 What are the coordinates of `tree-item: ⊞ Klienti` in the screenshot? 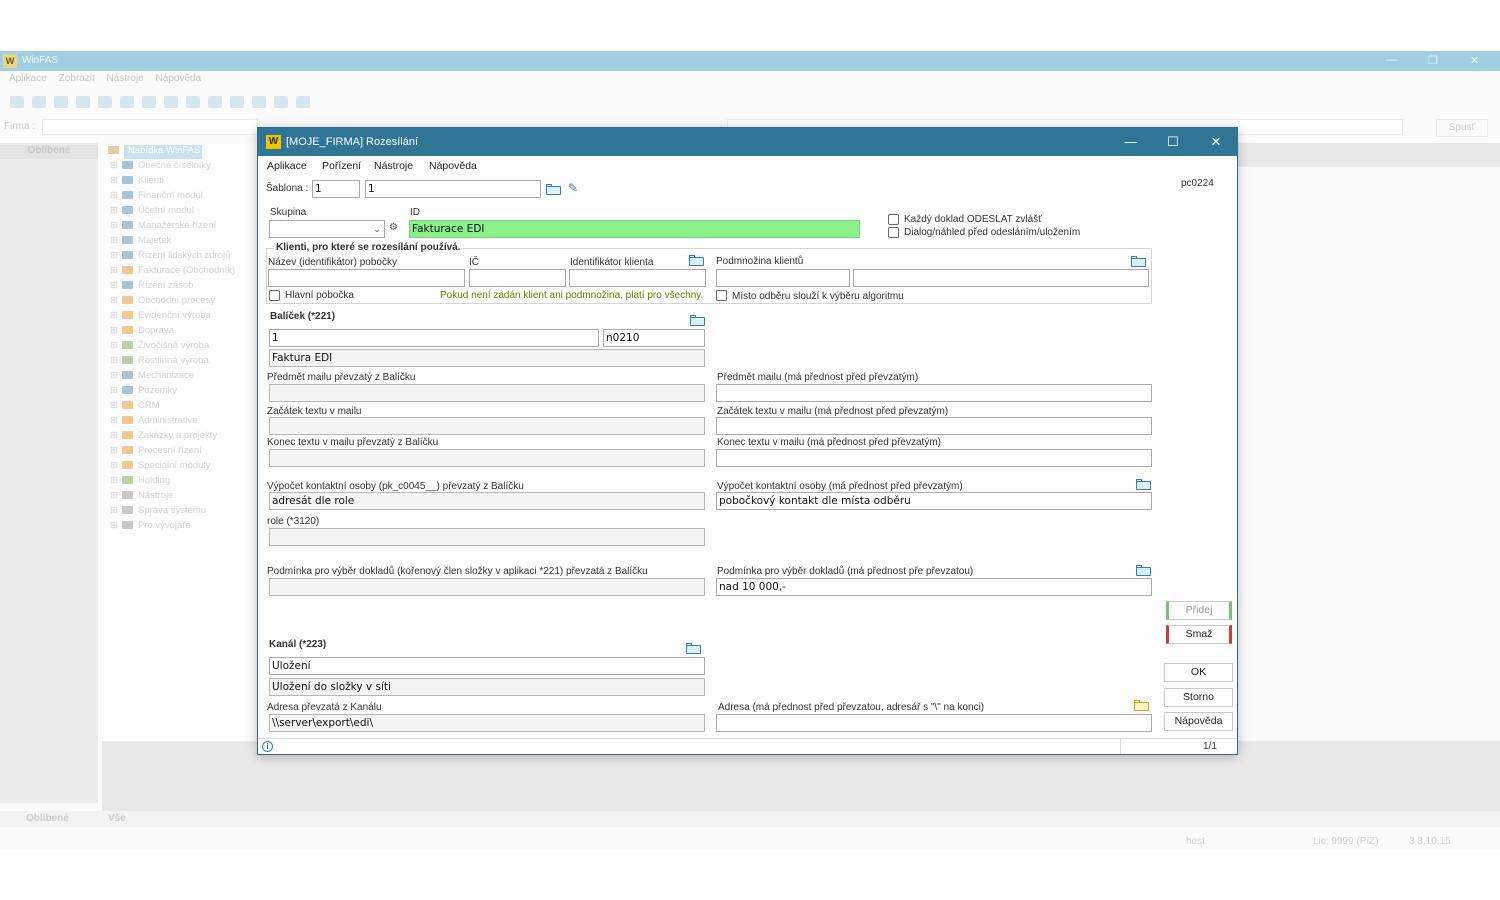 It's located at (137, 182).